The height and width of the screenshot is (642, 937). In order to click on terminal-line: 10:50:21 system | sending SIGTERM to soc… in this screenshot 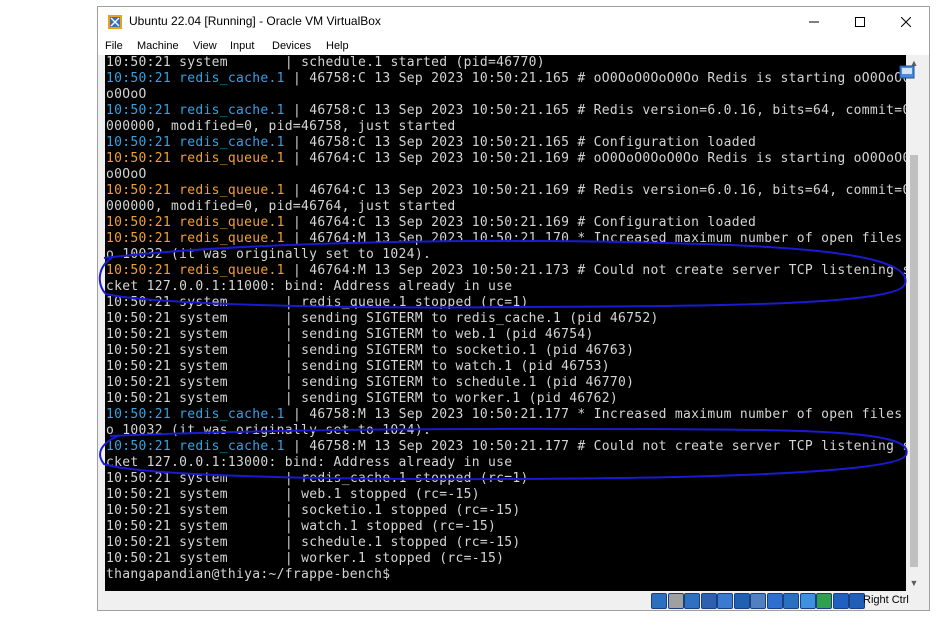, I will do `click(506, 351)`.